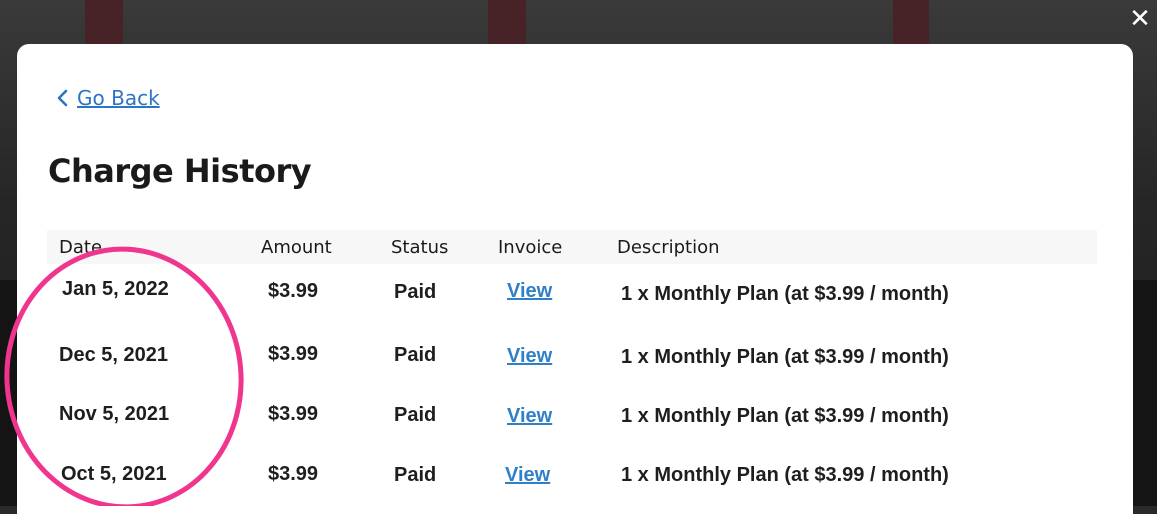 The height and width of the screenshot is (514, 1157). Describe the element at coordinates (296, 247) in the screenshot. I see `column-header-amount: Amount` at that location.